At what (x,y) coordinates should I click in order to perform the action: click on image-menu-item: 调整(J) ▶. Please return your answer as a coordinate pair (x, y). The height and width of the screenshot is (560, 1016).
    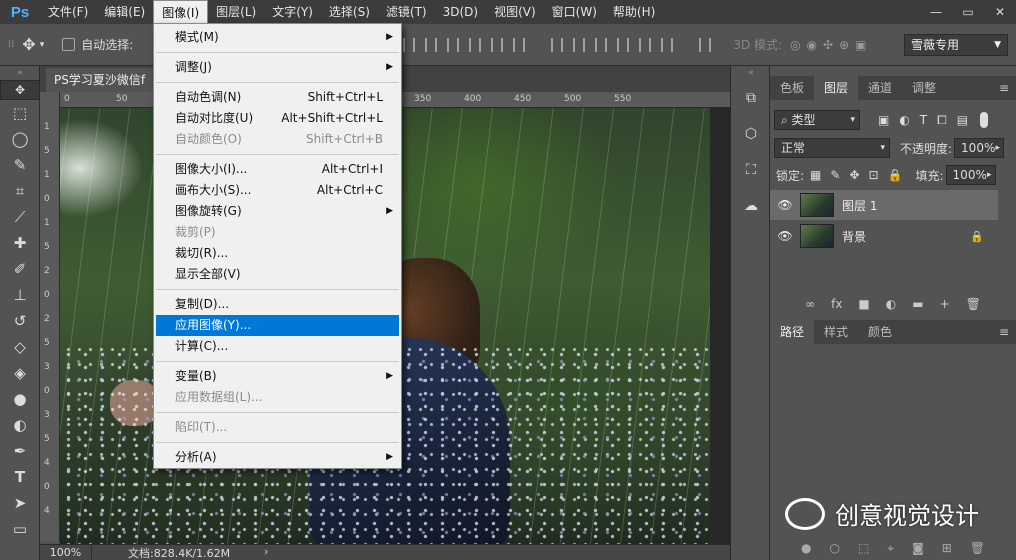
    Looking at the image, I should click on (277, 67).